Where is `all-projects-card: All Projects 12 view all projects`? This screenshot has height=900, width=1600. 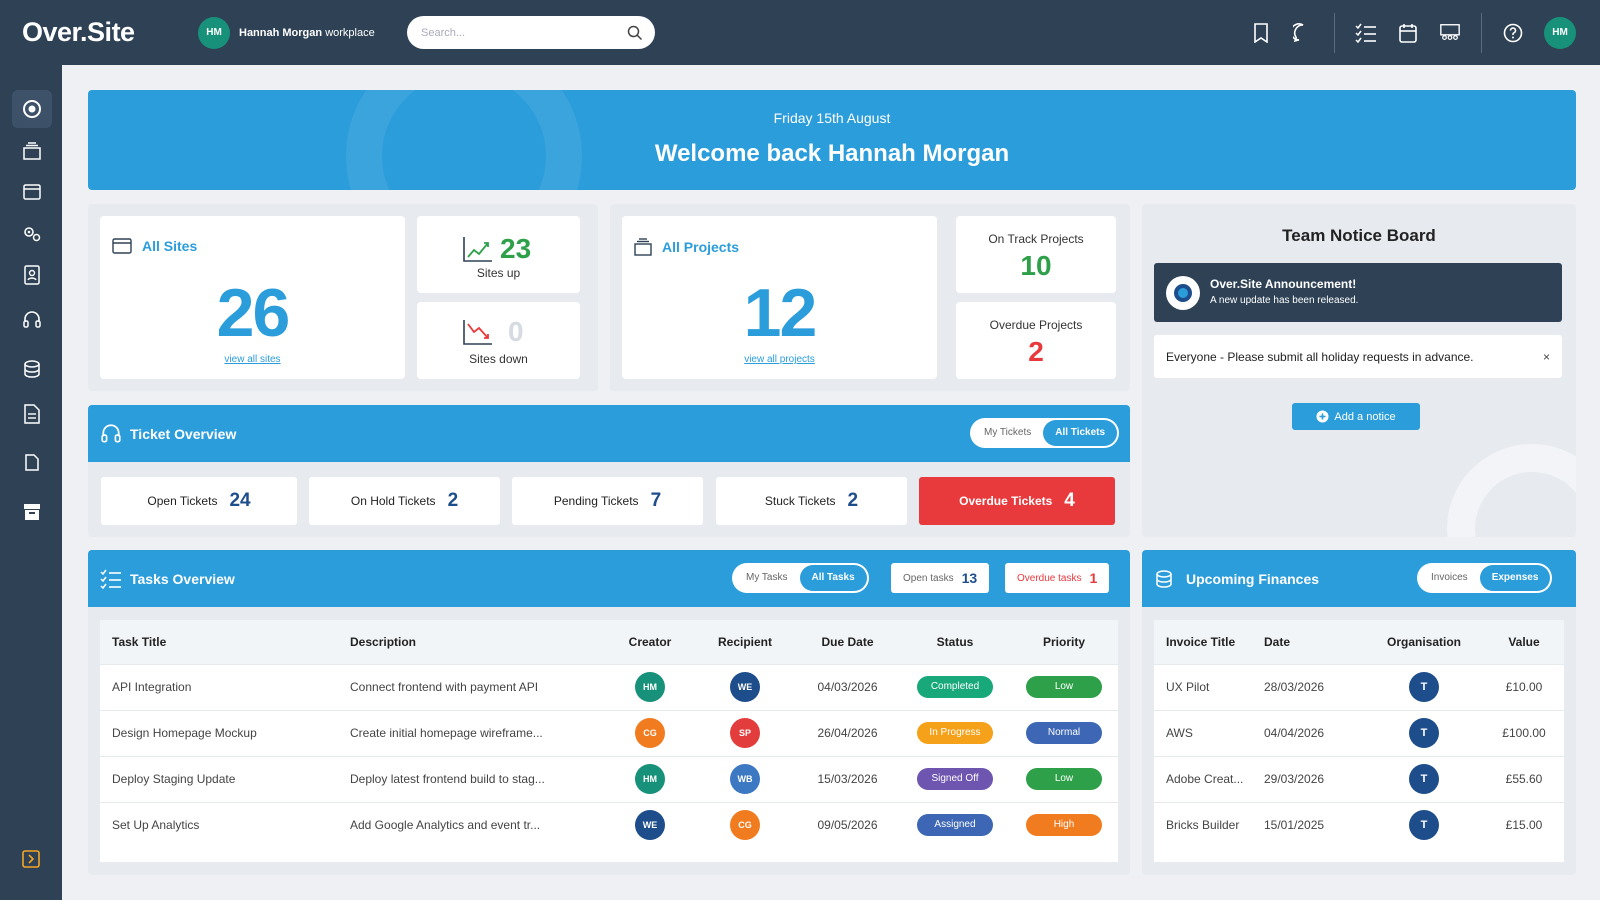
all-projects-card: All Projects 12 view all projects is located at coordinates (779, 297).